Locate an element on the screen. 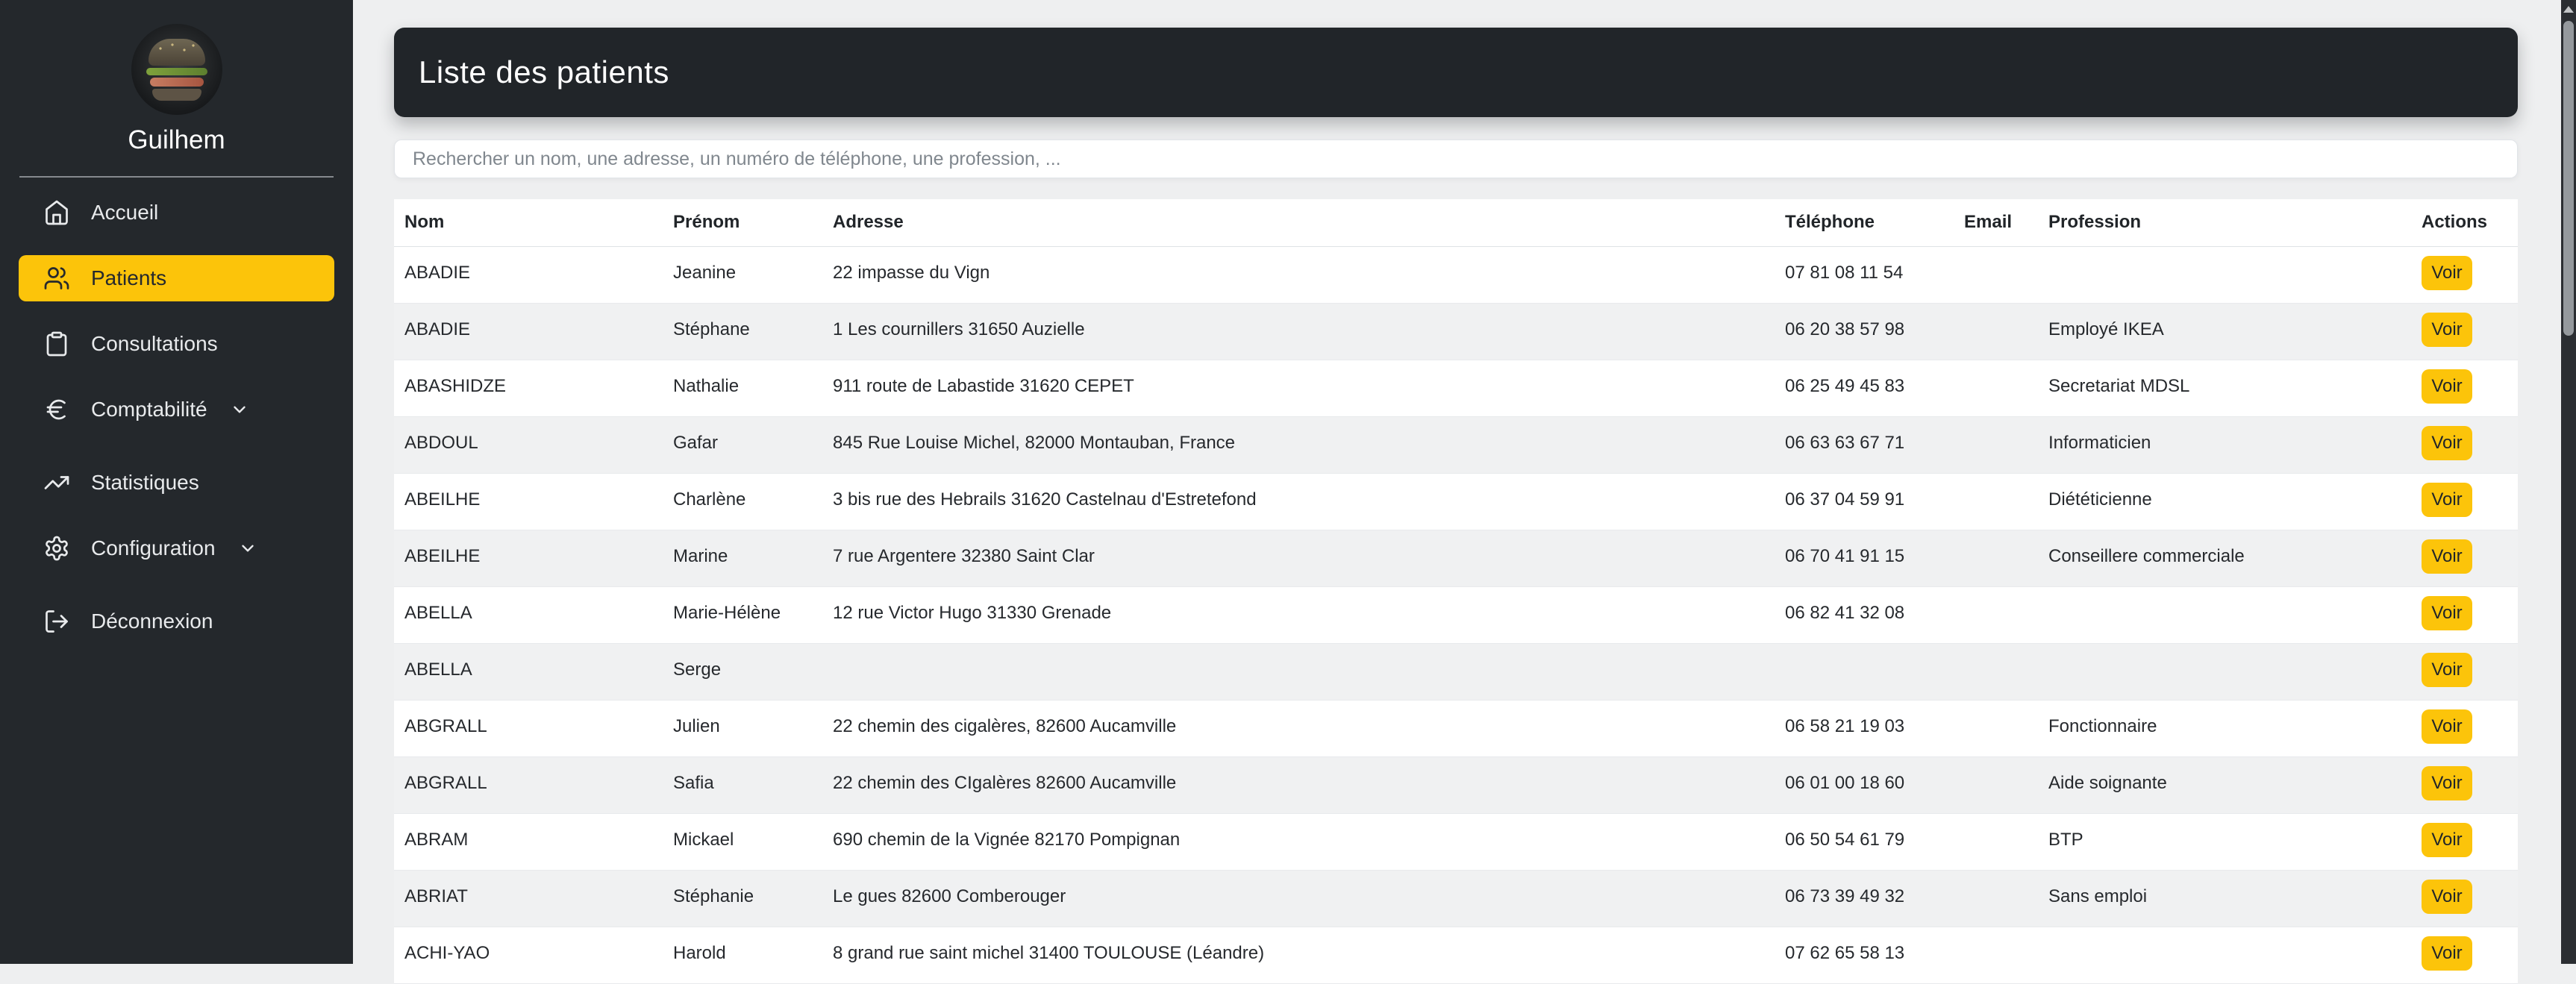 The height and width of the screenshot is (984, 2576). sidebar-item-configuration: Configuration is located at coordinates (176, 548).